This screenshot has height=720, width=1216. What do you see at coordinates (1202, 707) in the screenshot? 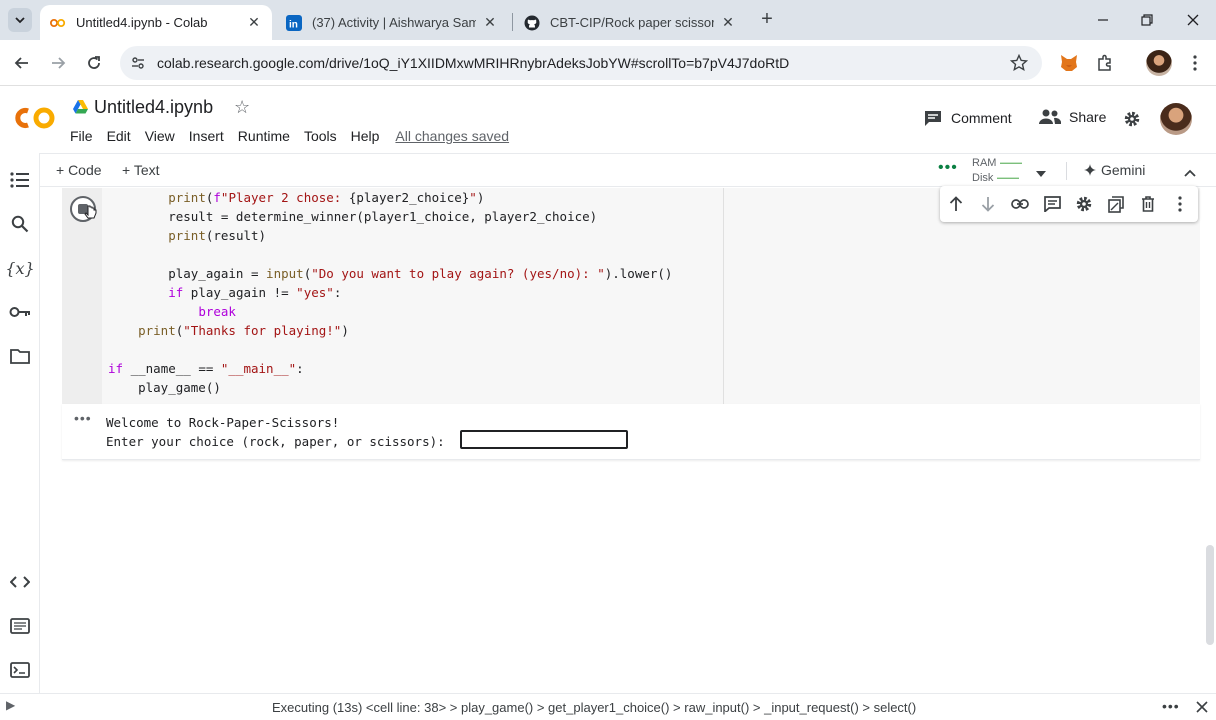
I see `close-icon` at bounding box center [1202, 707].